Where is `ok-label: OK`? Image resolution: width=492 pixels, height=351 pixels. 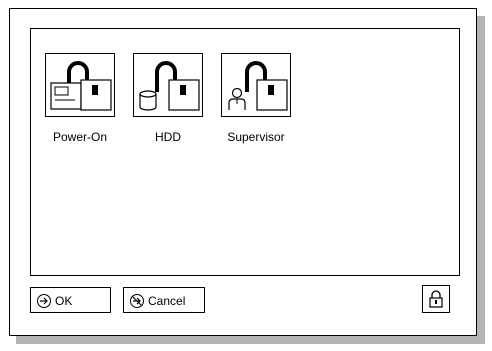 ok-label: OK is located at coordinates (64, 301).